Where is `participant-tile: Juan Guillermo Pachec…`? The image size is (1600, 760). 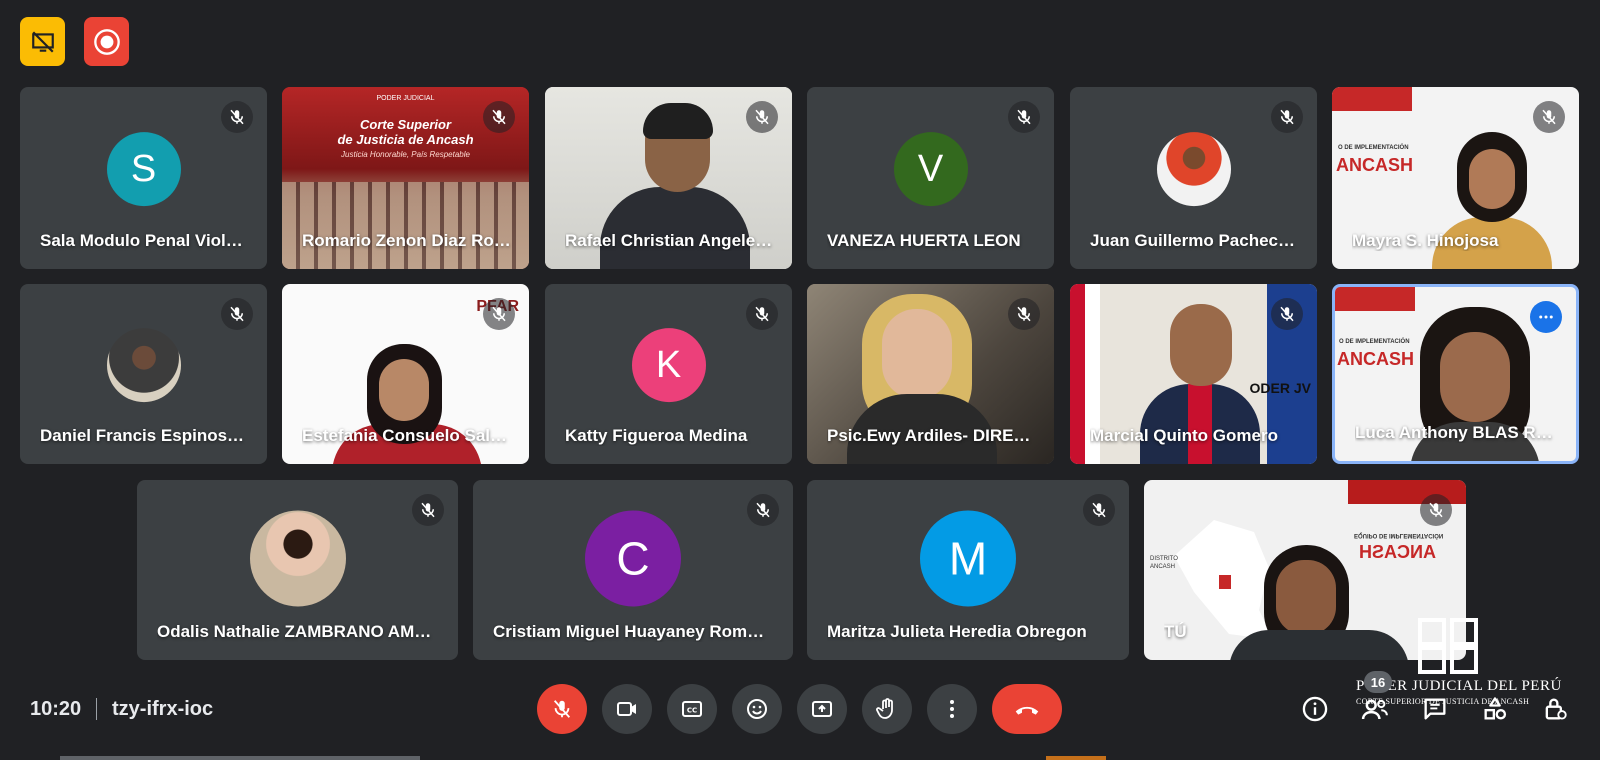 participant-tile: Juan Guillermo Pachec… is located at coordinates (1193, 178).